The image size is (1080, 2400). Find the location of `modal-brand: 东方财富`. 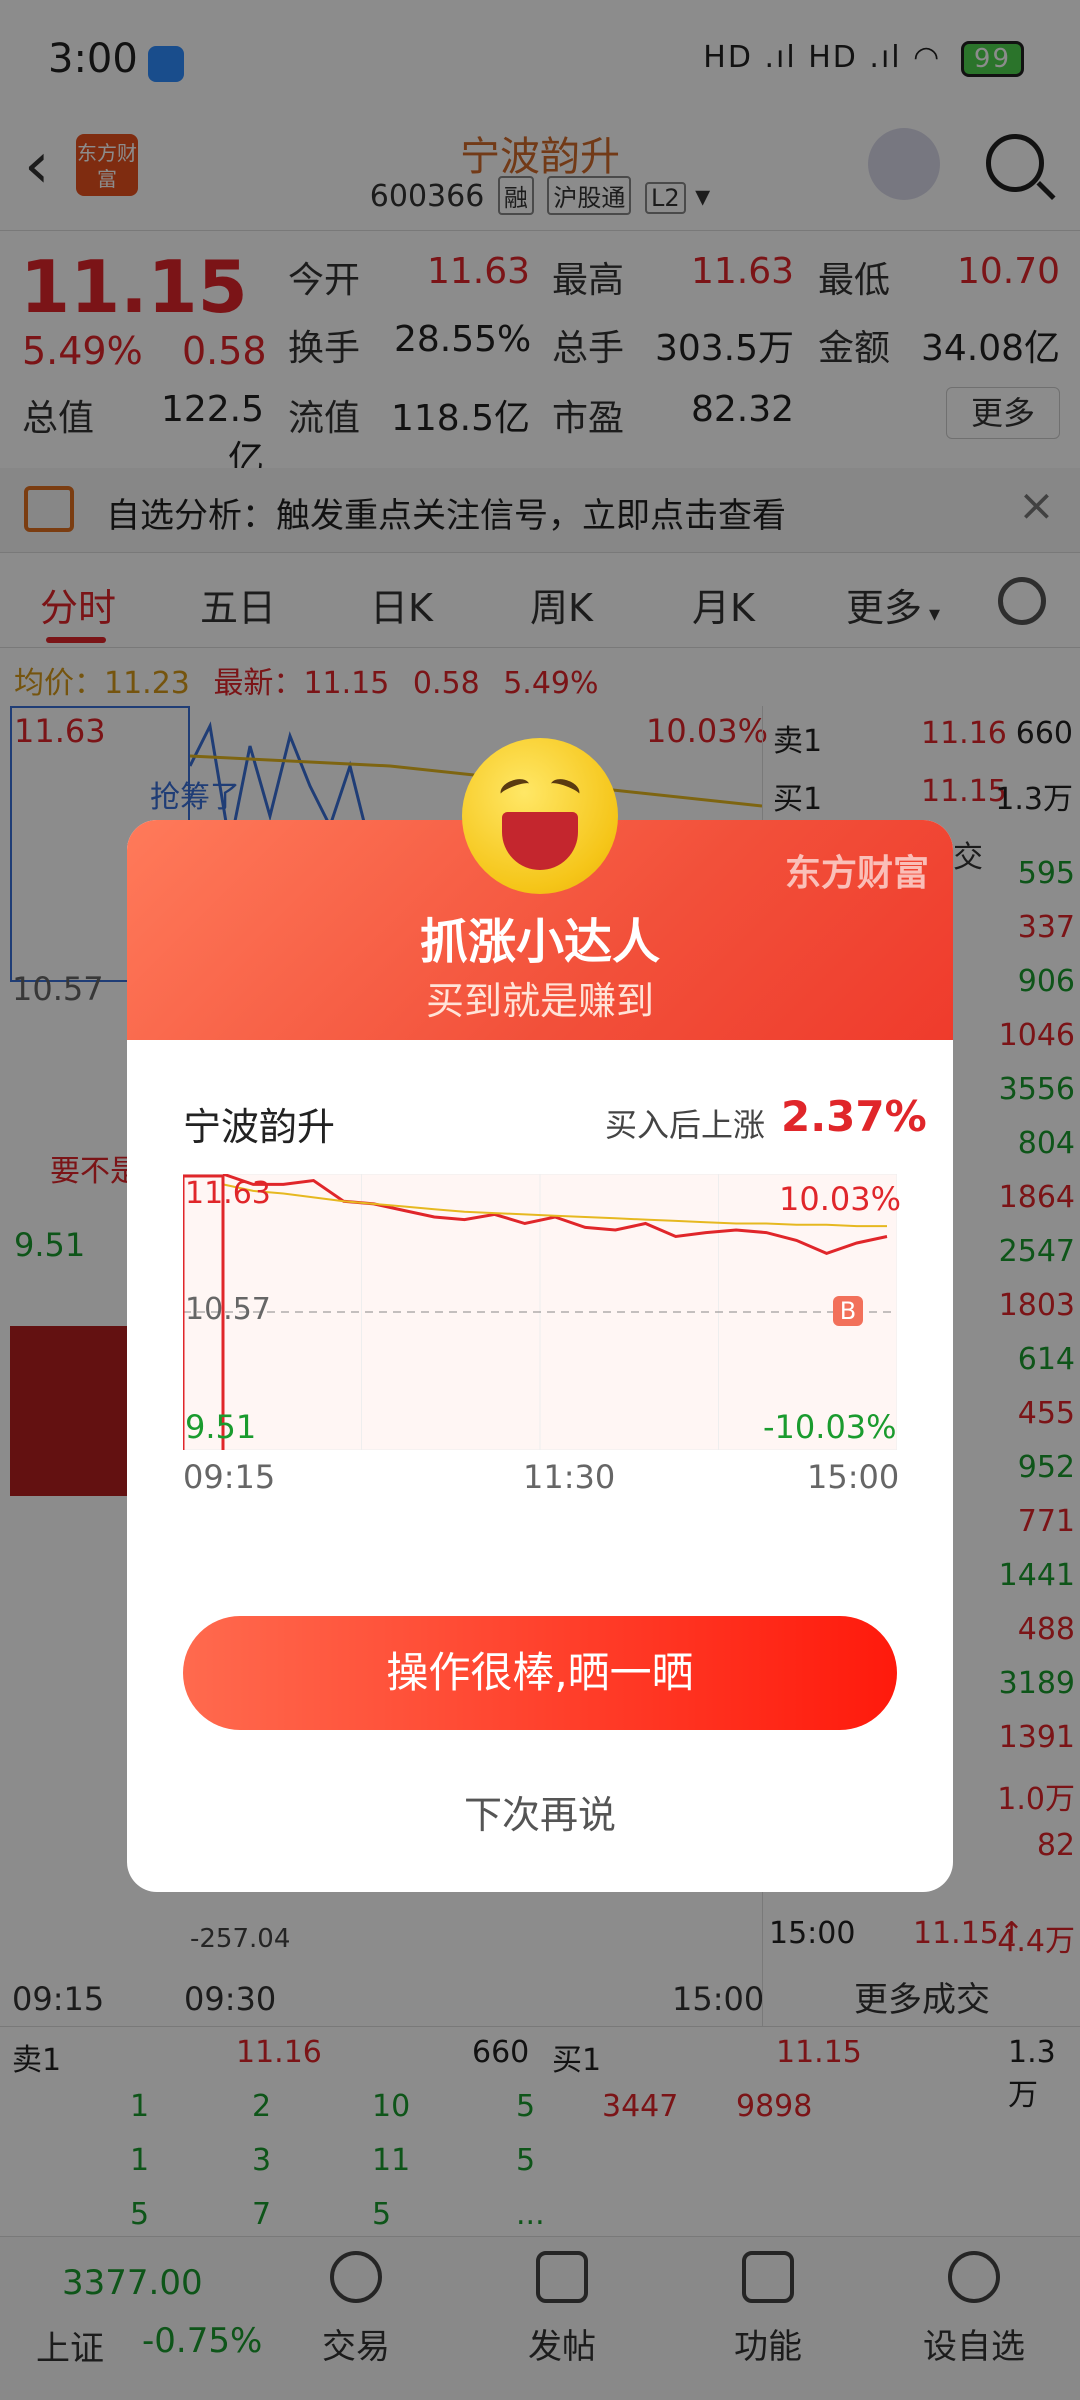

modal-brand: 东方财富 is located at coordinates (856, 873).